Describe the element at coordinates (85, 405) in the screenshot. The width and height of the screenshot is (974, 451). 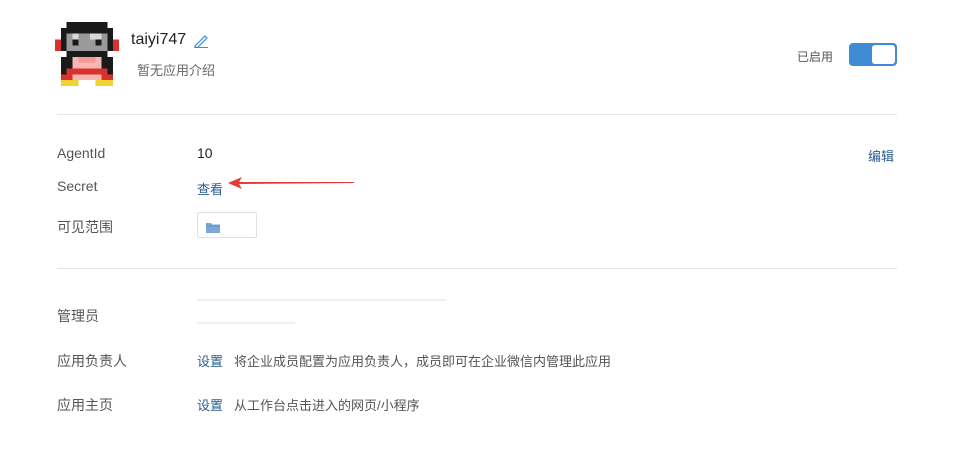
I see `homepage-label: 应用主页` at that location.